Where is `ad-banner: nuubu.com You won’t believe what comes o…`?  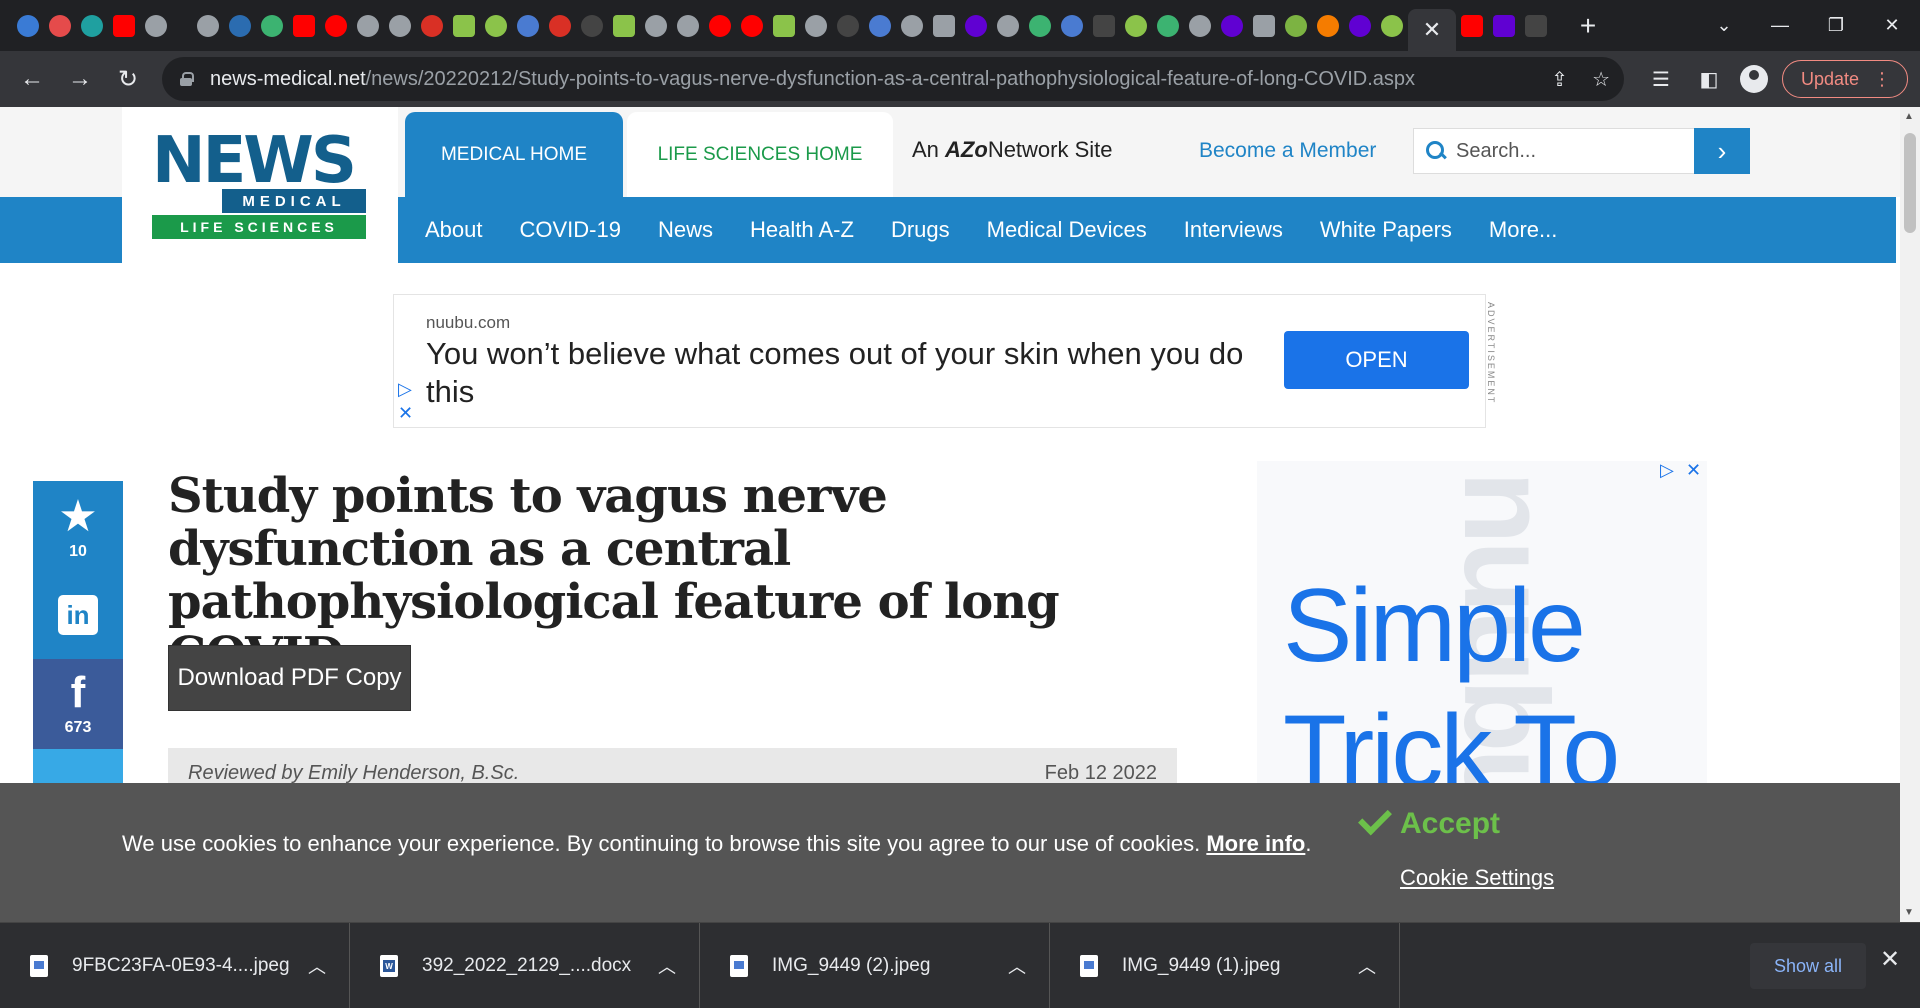 ad-banner: nuubu.com You won’t believe what comes o… is located at coordinates (939, 361).